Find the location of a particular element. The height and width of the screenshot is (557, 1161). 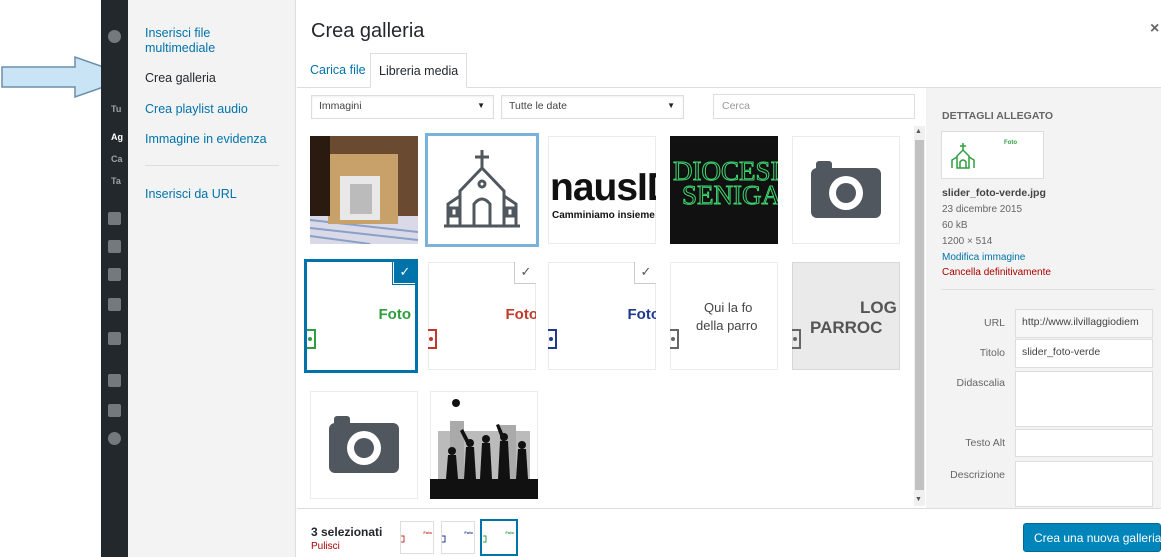

details-date: 23 dicembre 2015 is located at coordinates (982, 209).